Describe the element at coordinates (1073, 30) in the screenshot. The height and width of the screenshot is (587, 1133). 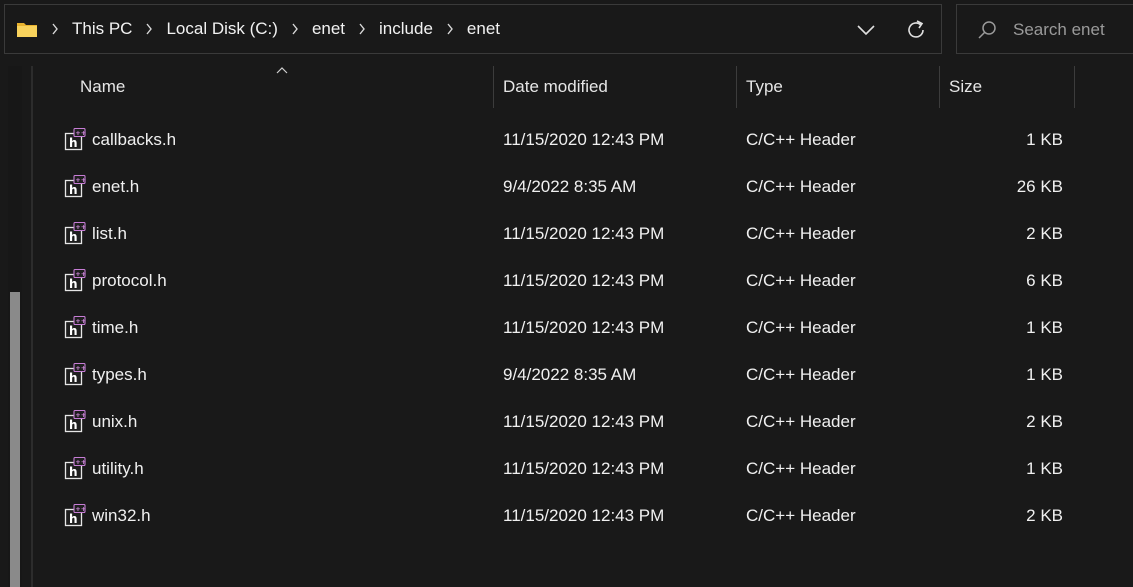
I see `search-input` at that location.